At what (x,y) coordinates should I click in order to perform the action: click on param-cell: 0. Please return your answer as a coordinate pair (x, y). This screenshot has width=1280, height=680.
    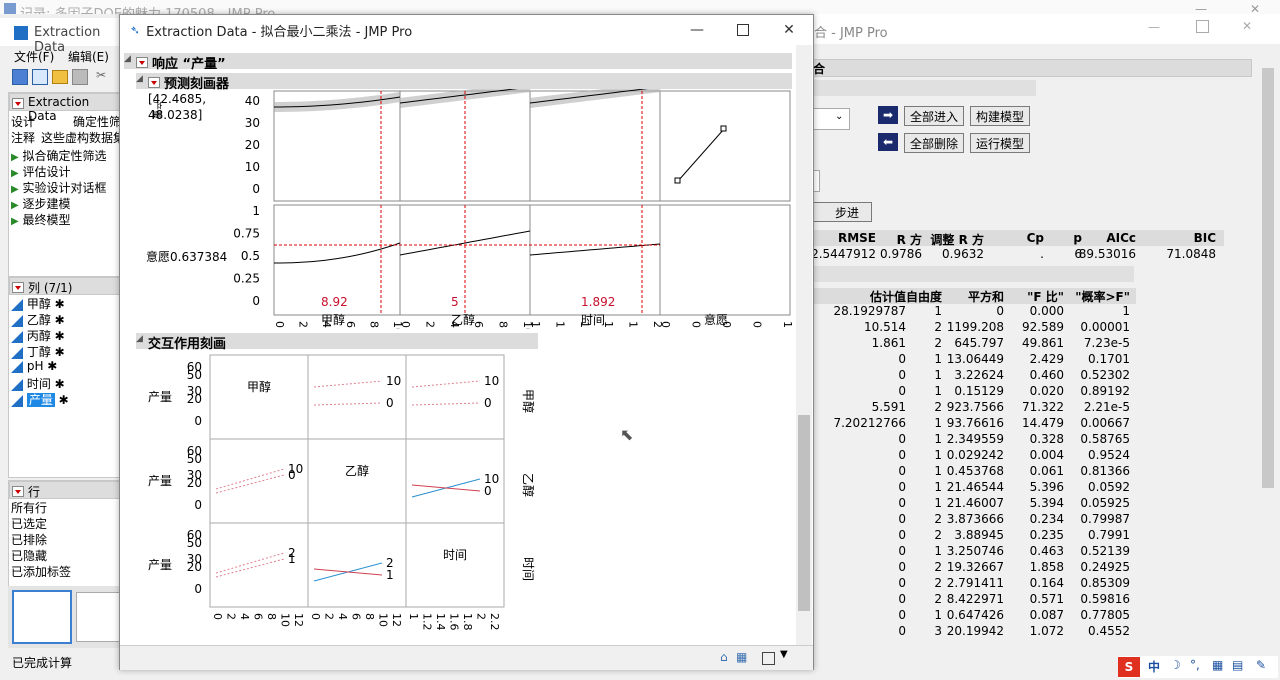
    Looking at the image, I should click on (902, 359).